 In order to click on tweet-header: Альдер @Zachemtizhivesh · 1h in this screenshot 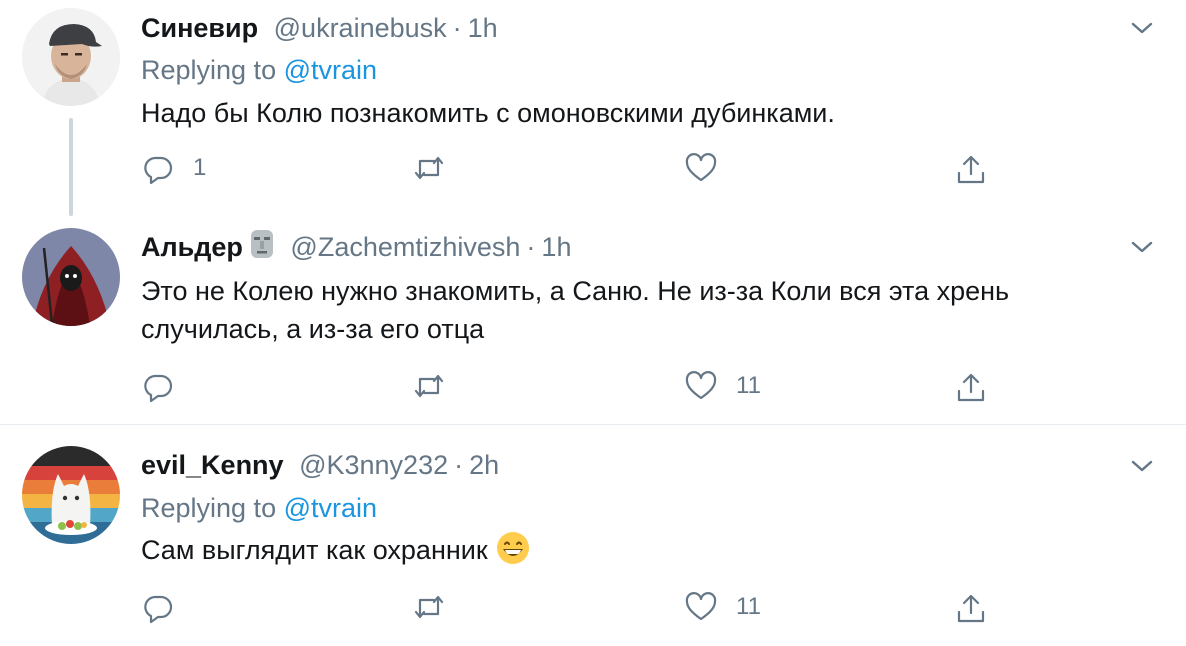, I will do `click(356, 247)`.